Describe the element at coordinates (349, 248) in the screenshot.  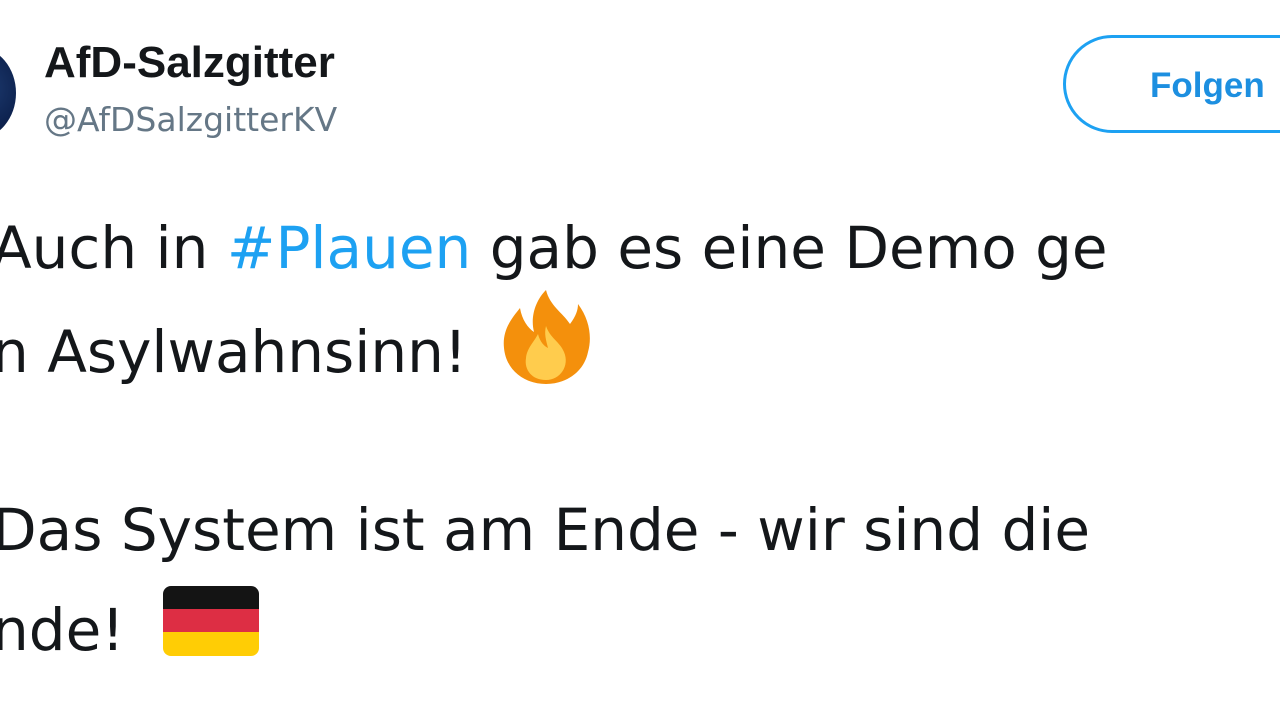
I see `hashtag-link: #Plauen` at that location.